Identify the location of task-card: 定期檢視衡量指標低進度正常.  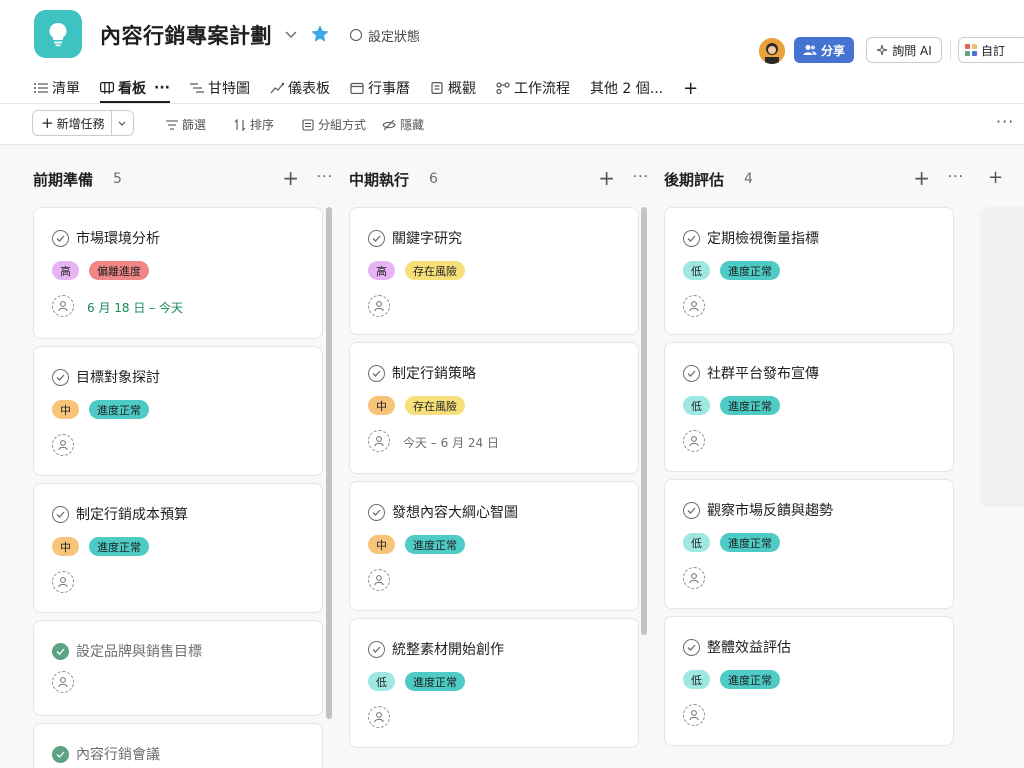
(809, 271).